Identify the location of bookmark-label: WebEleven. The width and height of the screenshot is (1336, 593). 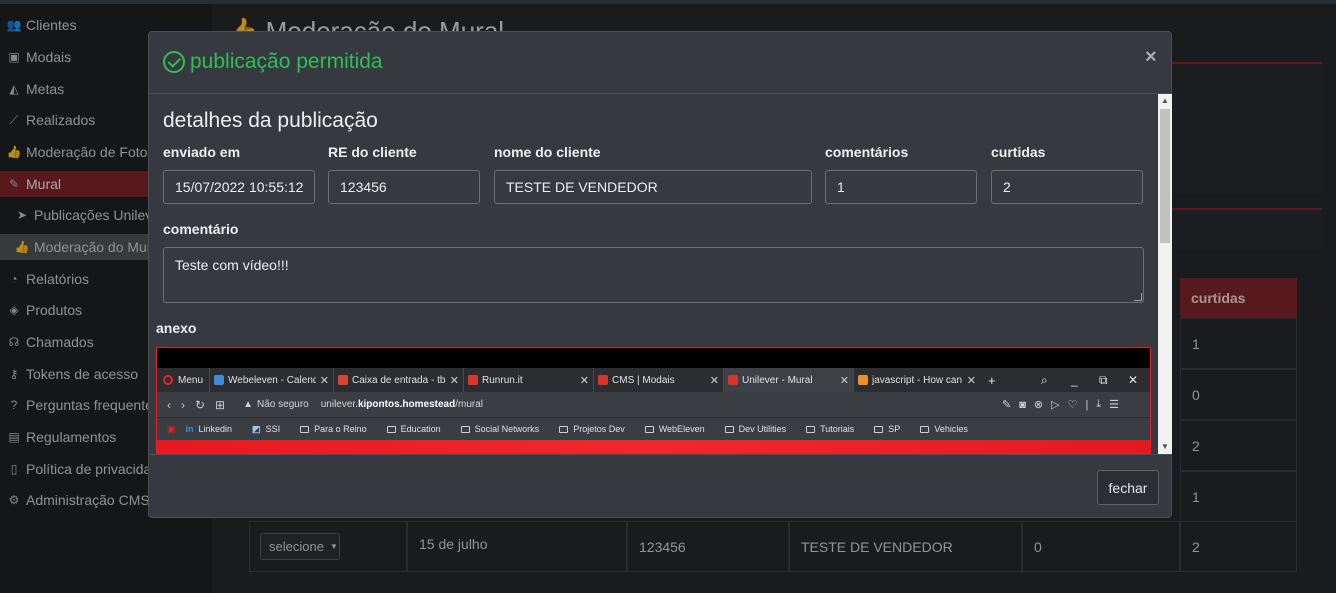
(681, 429).